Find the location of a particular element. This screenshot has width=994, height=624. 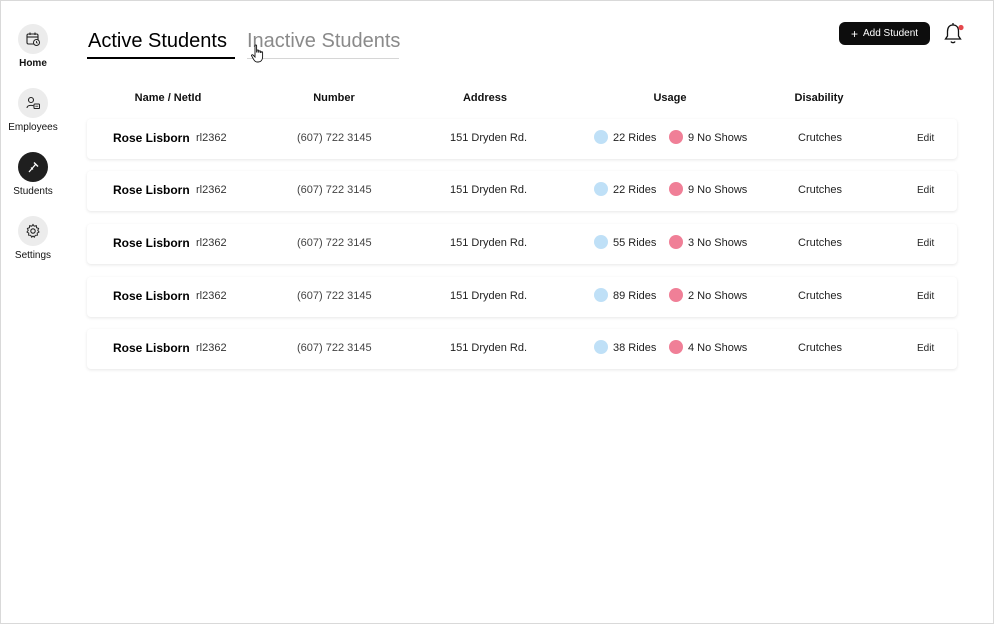

sidebar-item-label: Employees is located at coordinates (33, 127).